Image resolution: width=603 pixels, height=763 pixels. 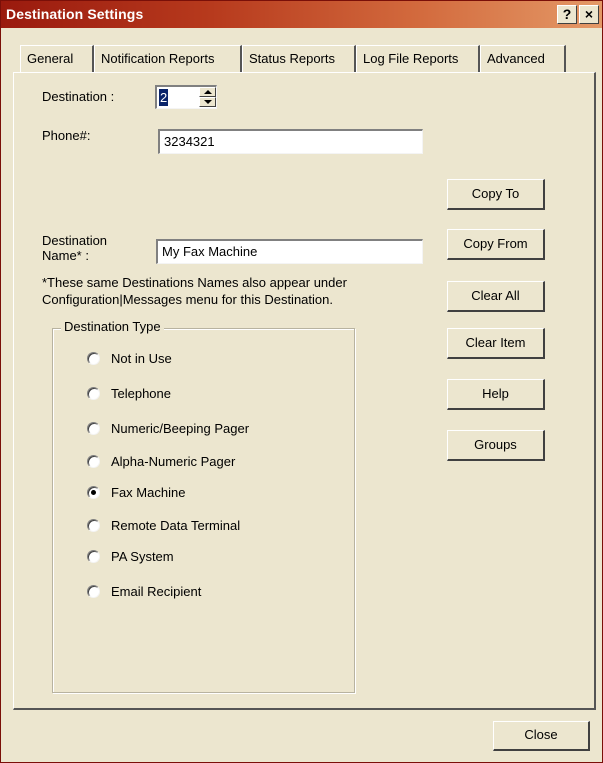 What do you see at coordinates (496, 296) in the screenshot?
I see `clear-all-button: Clear All` at bounding box center [496, 296].